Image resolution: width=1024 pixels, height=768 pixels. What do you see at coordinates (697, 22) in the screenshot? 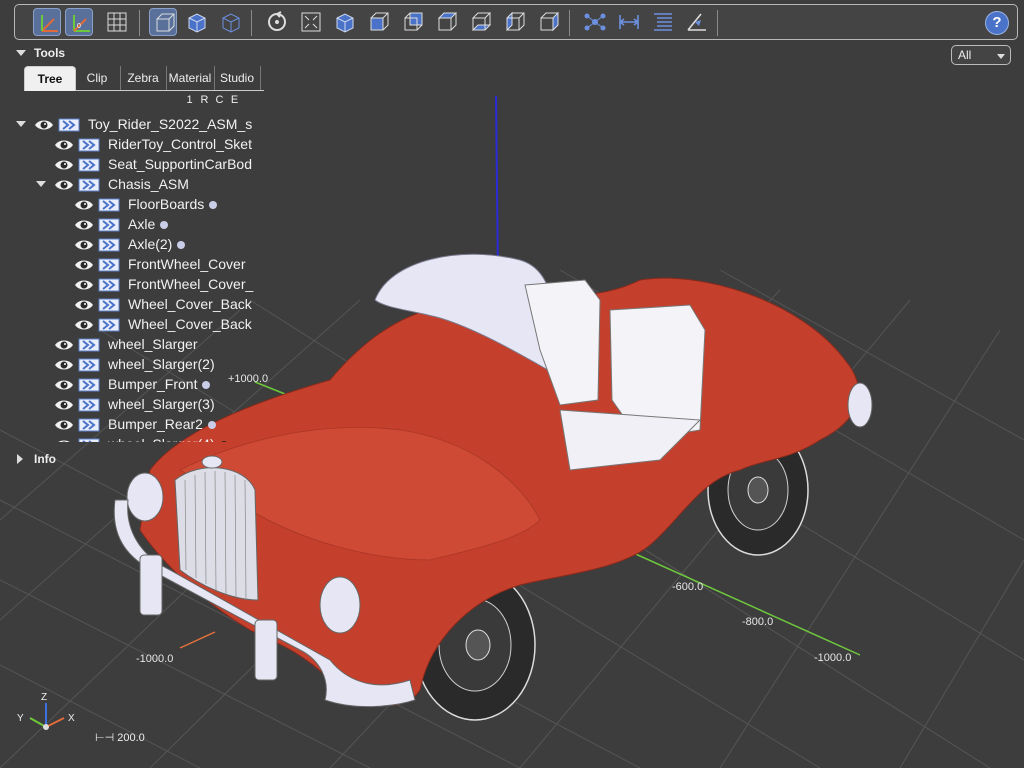
I see `measure-angle-button` at bounding box center [697, 22].